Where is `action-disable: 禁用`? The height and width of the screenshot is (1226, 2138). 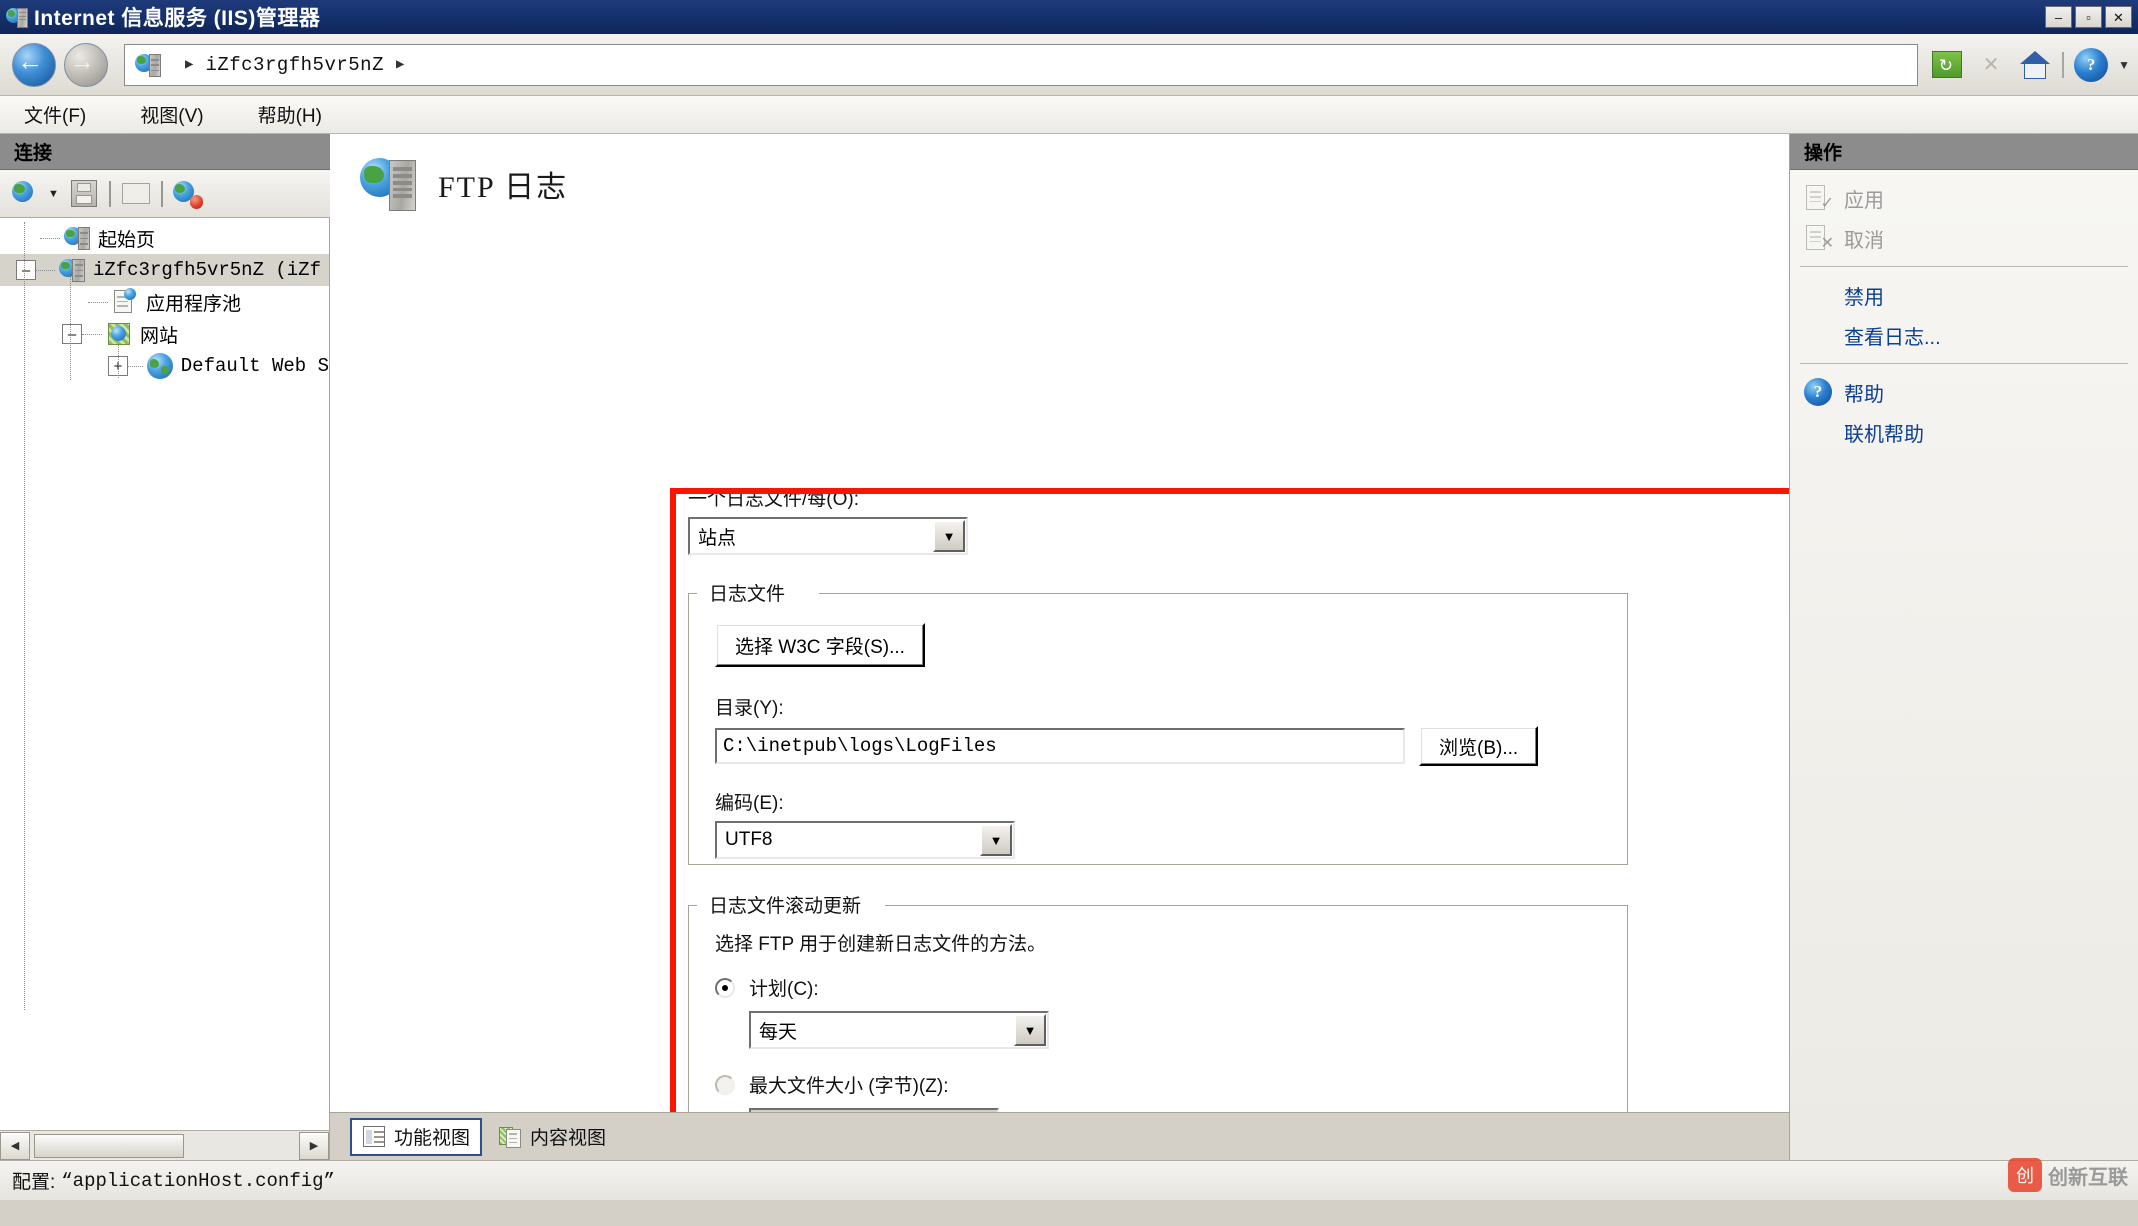 action-disable: 禁用 is located at coordinates (1964, 295).